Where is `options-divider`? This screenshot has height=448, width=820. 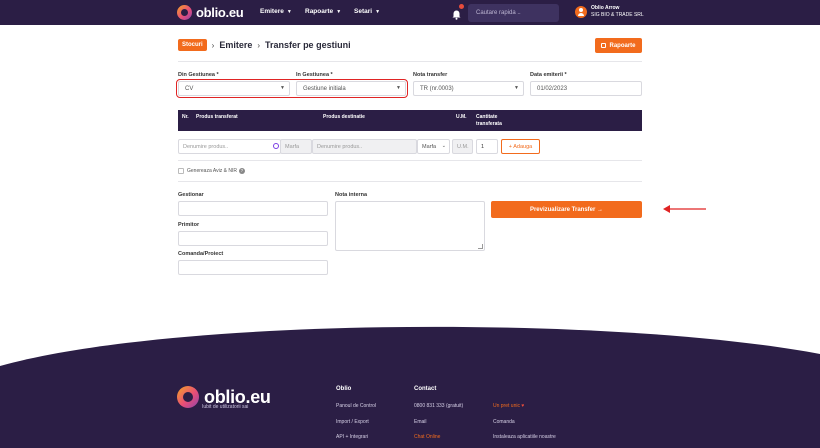 options-divider is located at coordinates (410, 181).